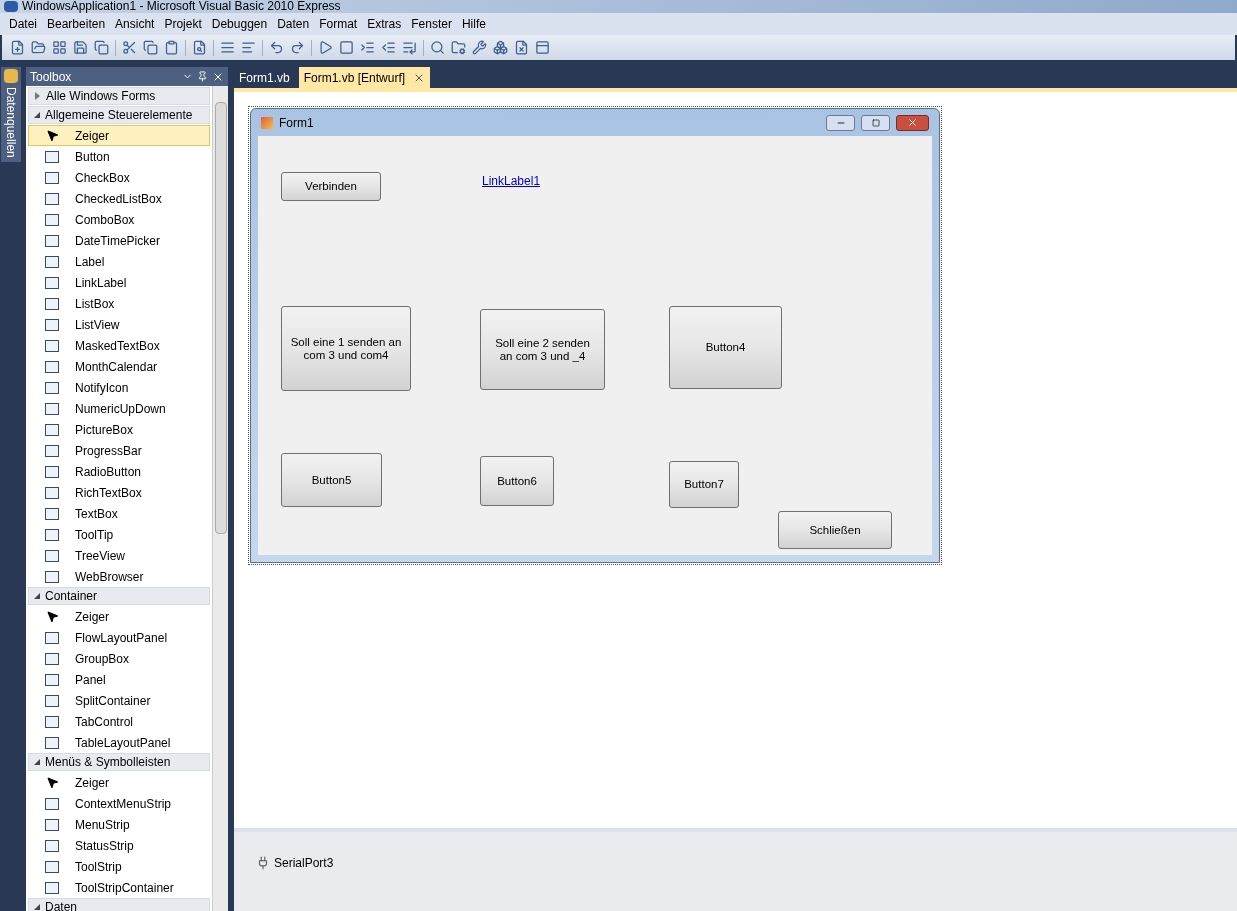 The height and width of the screenshot is (911, 1237). Describe the element at coordinates (835, 530) in the screenshot. I see `form-button: Schließen` at that location.